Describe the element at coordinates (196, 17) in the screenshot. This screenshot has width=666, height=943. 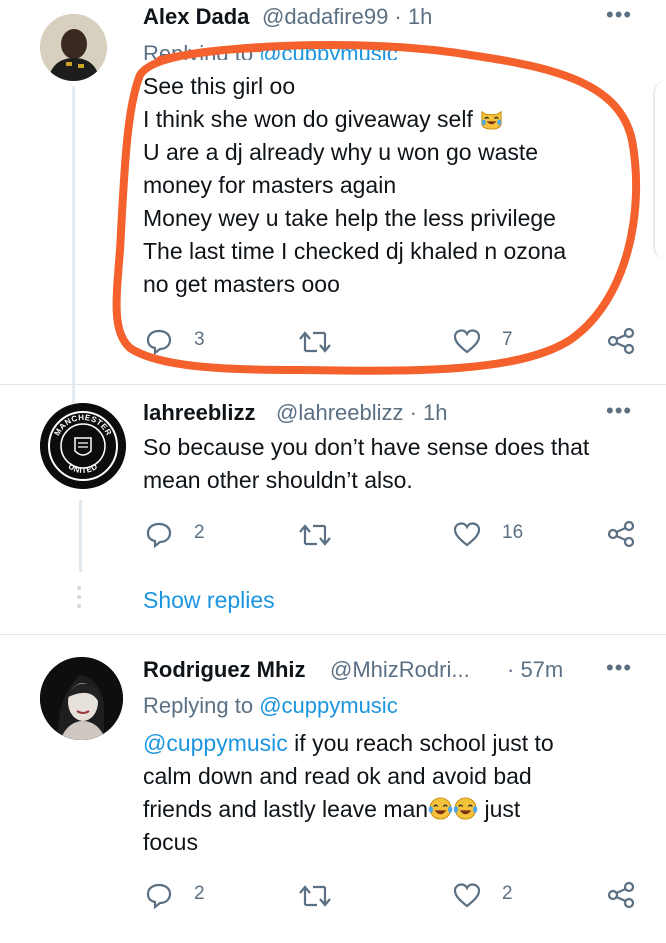
I see `author-name: Alex Dada` at that location.